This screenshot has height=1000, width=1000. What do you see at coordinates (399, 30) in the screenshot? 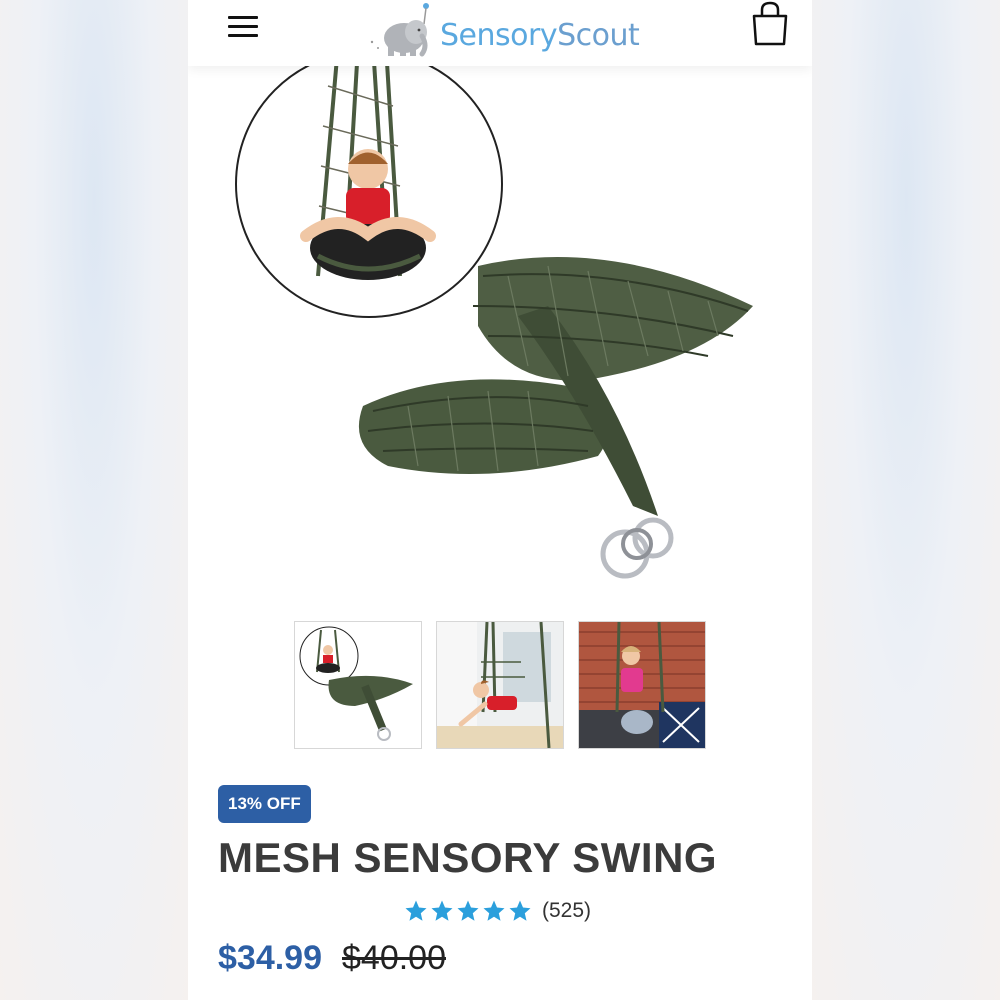
I see `elephant-icon` at bounding box center [399, 30].